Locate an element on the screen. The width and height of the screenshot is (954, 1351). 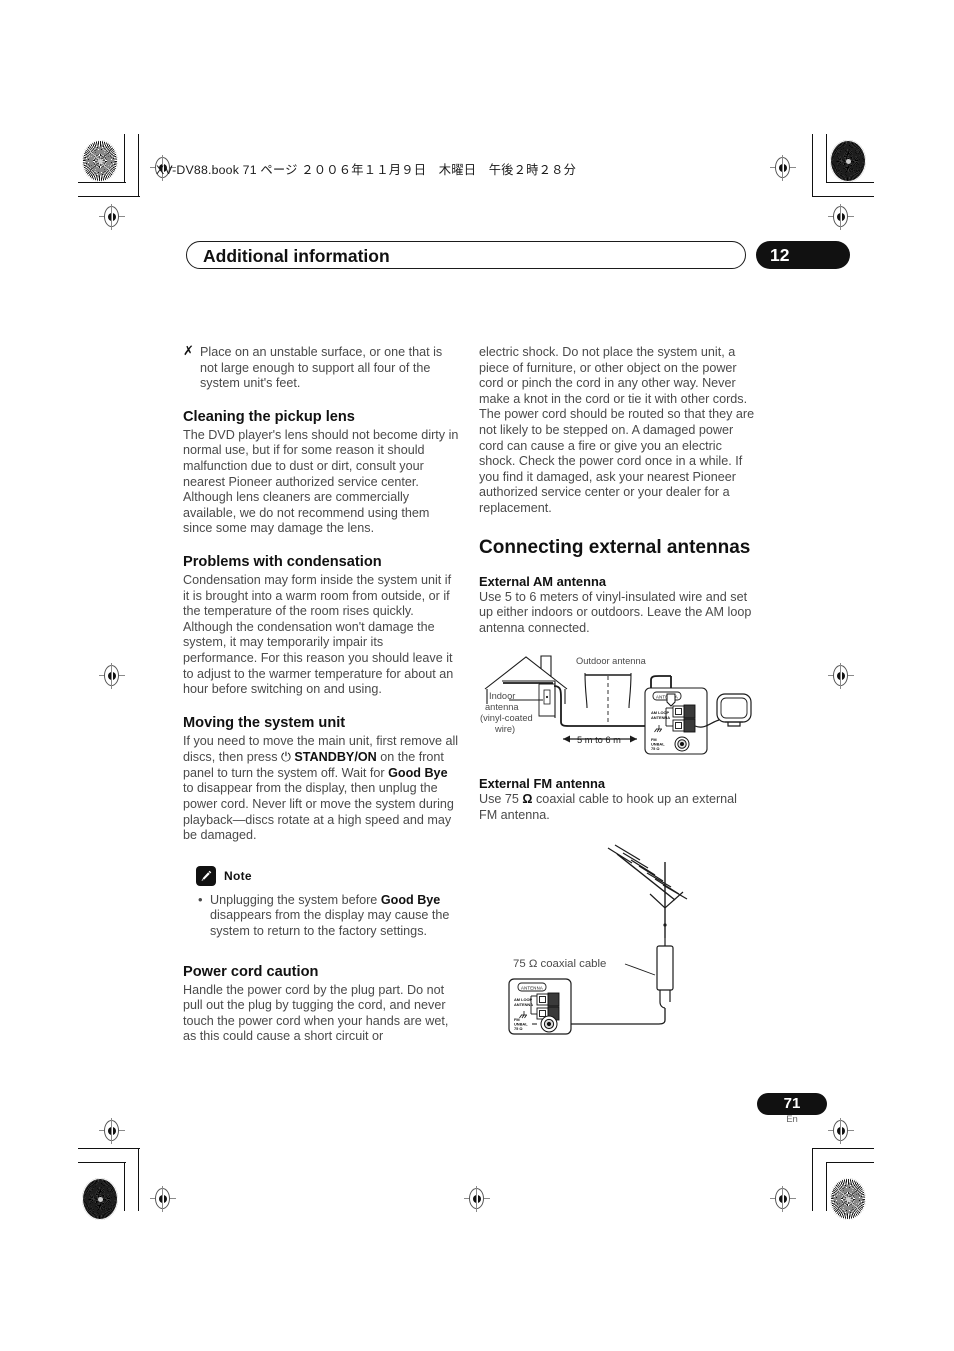
label-indoor-2: antenna is located at coordinates (502, 707).